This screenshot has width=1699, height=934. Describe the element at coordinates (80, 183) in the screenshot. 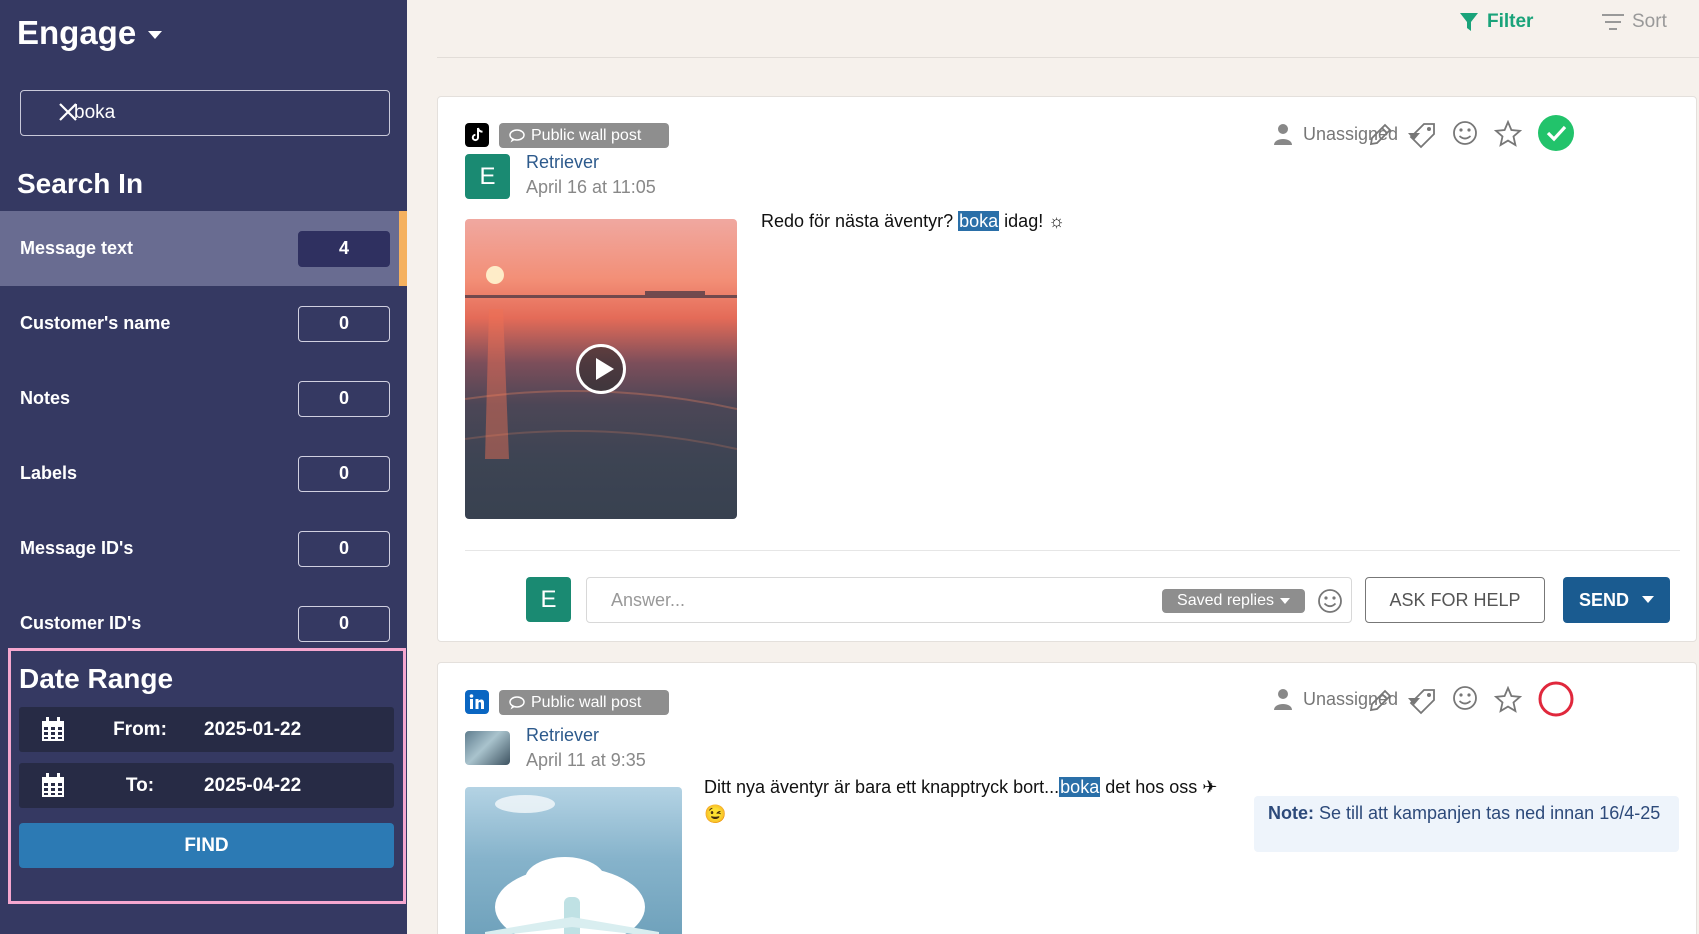

I see `search-in-title: Search In` at that location.